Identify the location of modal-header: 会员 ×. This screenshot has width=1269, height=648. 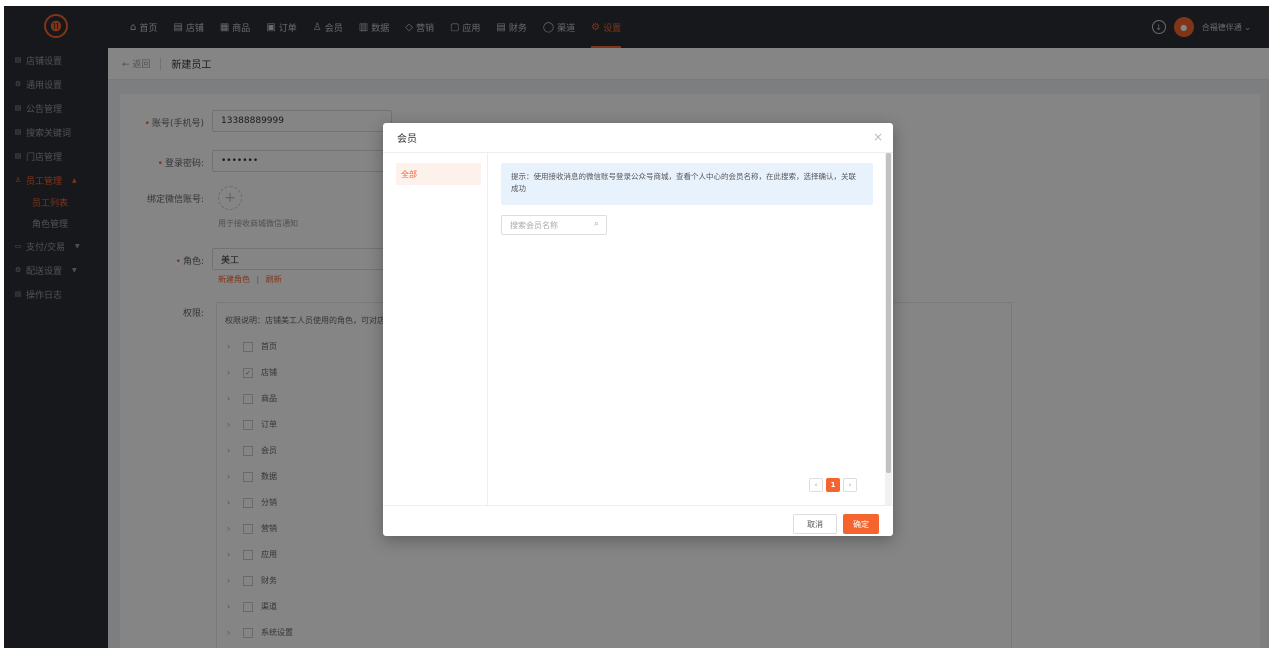
(638, 138).